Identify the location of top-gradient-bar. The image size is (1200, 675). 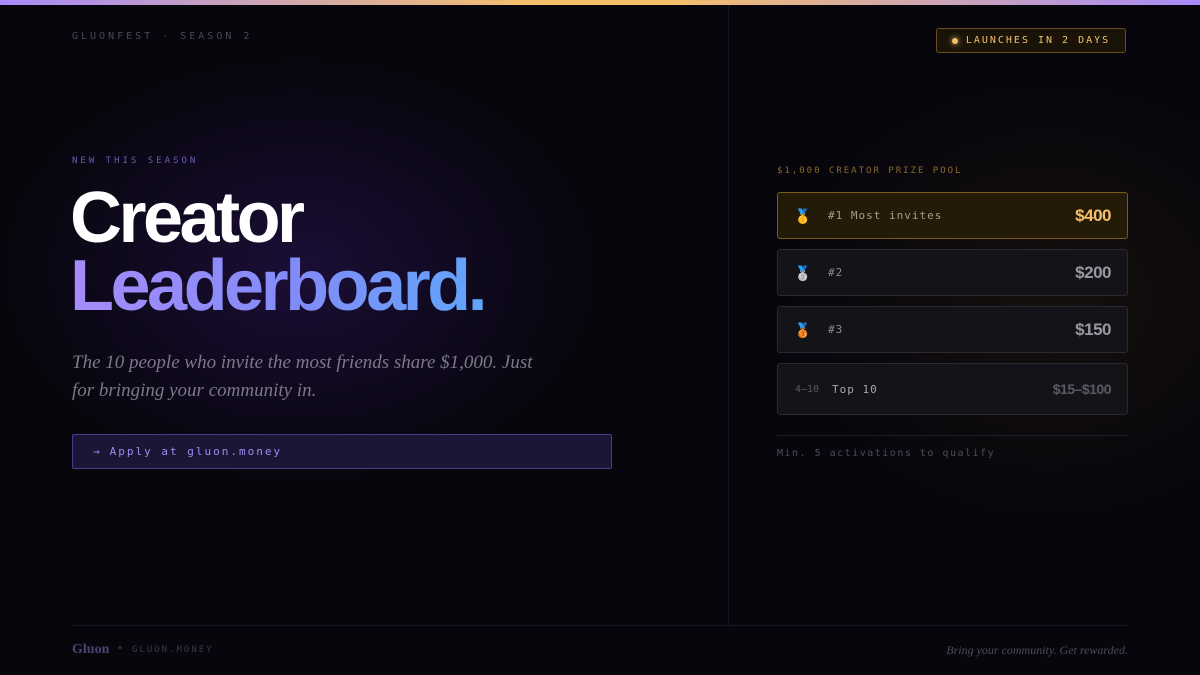
(600, 2).